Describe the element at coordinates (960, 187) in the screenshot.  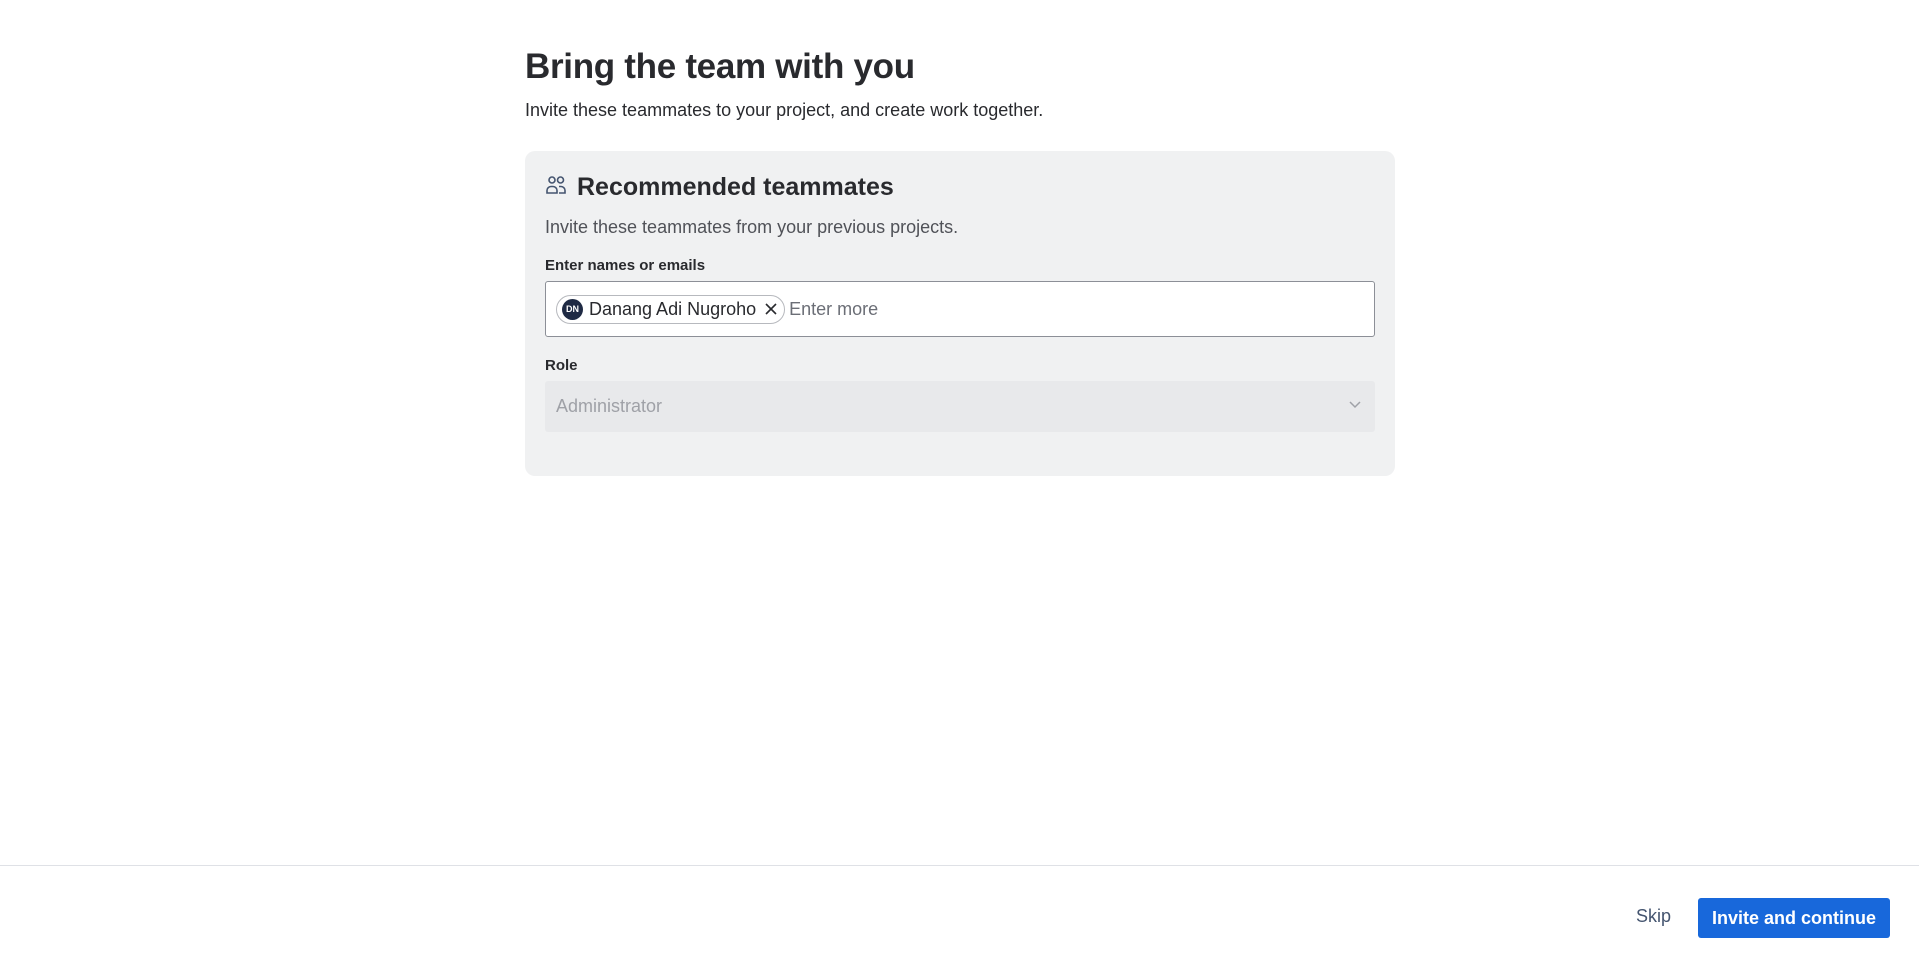
I see `card-header: Recommended teammates` at that location.